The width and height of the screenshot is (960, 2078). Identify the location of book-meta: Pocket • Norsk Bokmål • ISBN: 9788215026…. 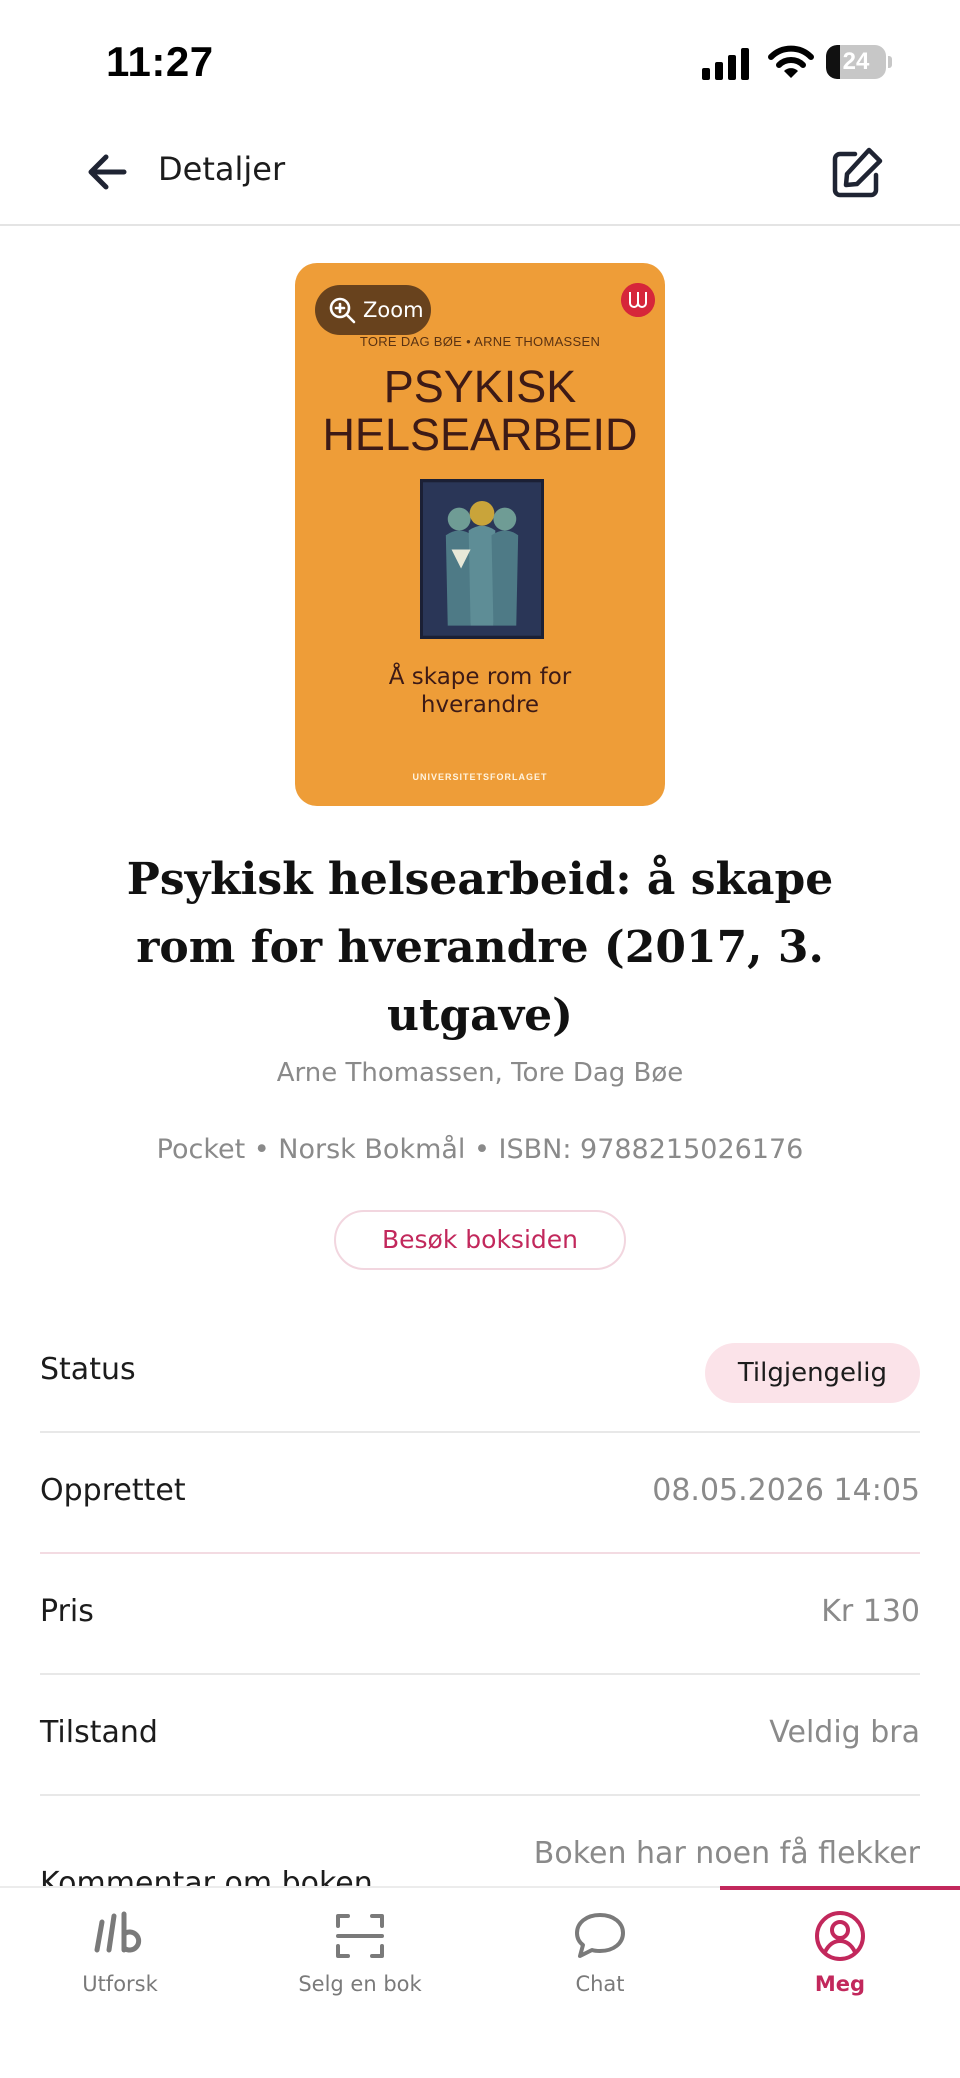
(480, 1149).